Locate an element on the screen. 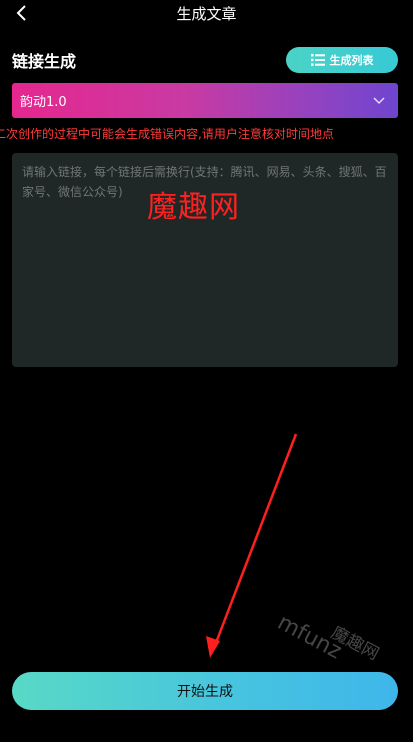  generate-list-button: 生成列表 is located at coordinates (342, 60).